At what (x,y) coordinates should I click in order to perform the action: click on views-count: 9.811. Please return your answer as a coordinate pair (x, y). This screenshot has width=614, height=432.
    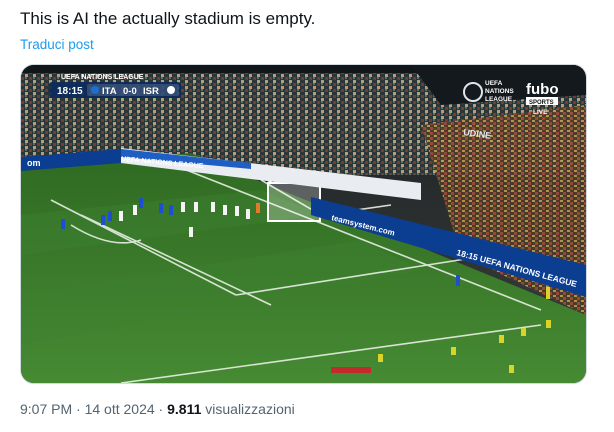
    Looking at the image, I should click on (184, 409).